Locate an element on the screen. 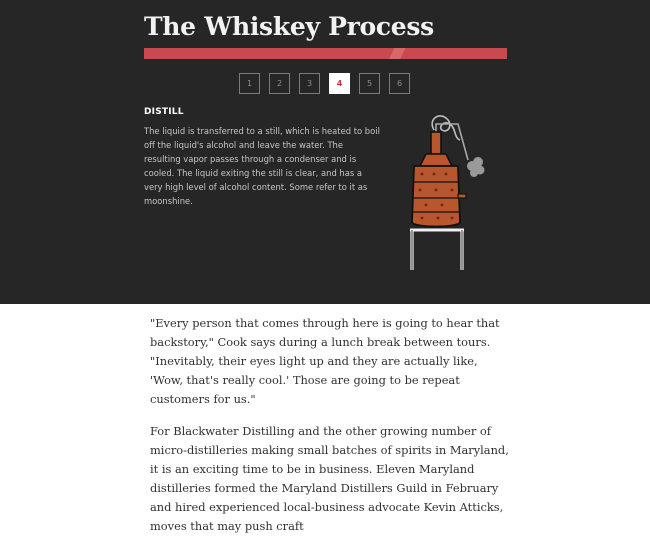 This screenshot has width=650, height=549. step-navigation: 1 2 3 4 5 6 is located at coordinates (324, 83).